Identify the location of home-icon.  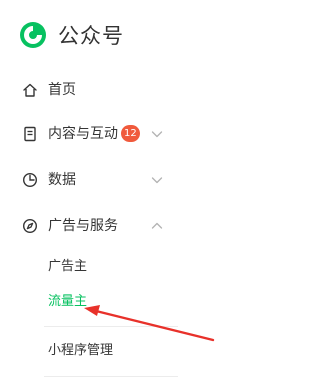
(30, 90).